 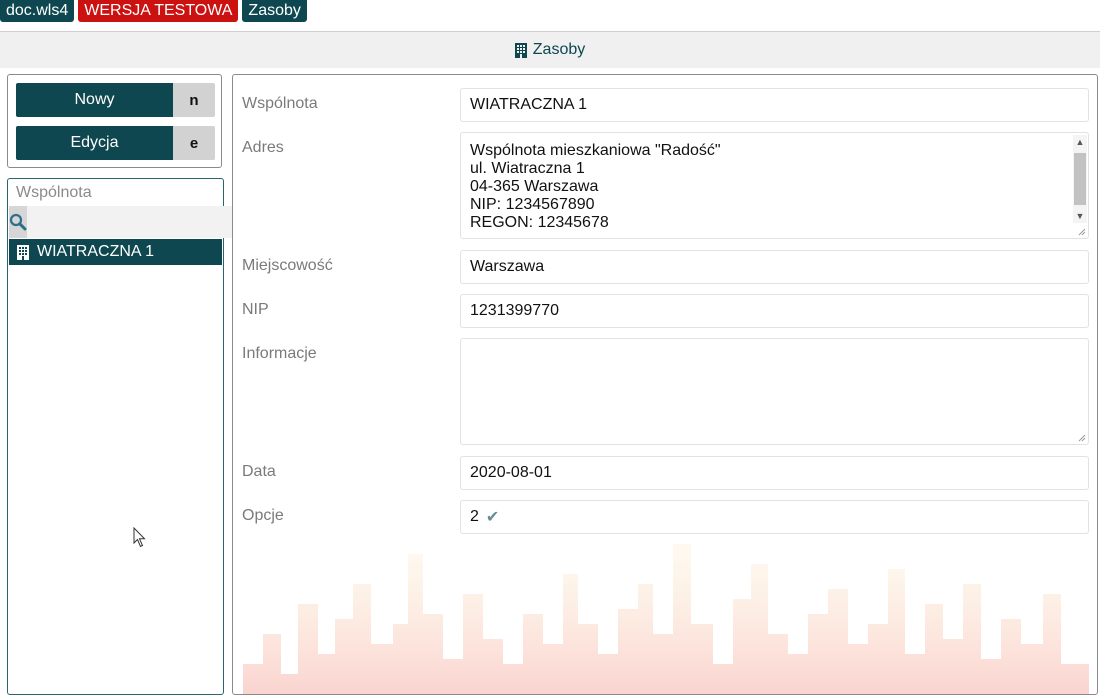 I want to click on page-title: Zasoby, so click(x=559, y=49).